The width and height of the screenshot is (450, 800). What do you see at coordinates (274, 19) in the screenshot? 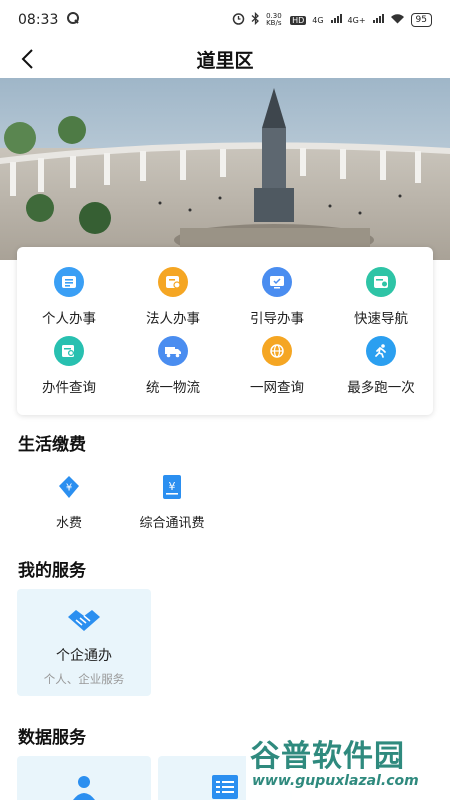
I see `net-speed: 0.30 KB/s` at bounding box center [274, 19].